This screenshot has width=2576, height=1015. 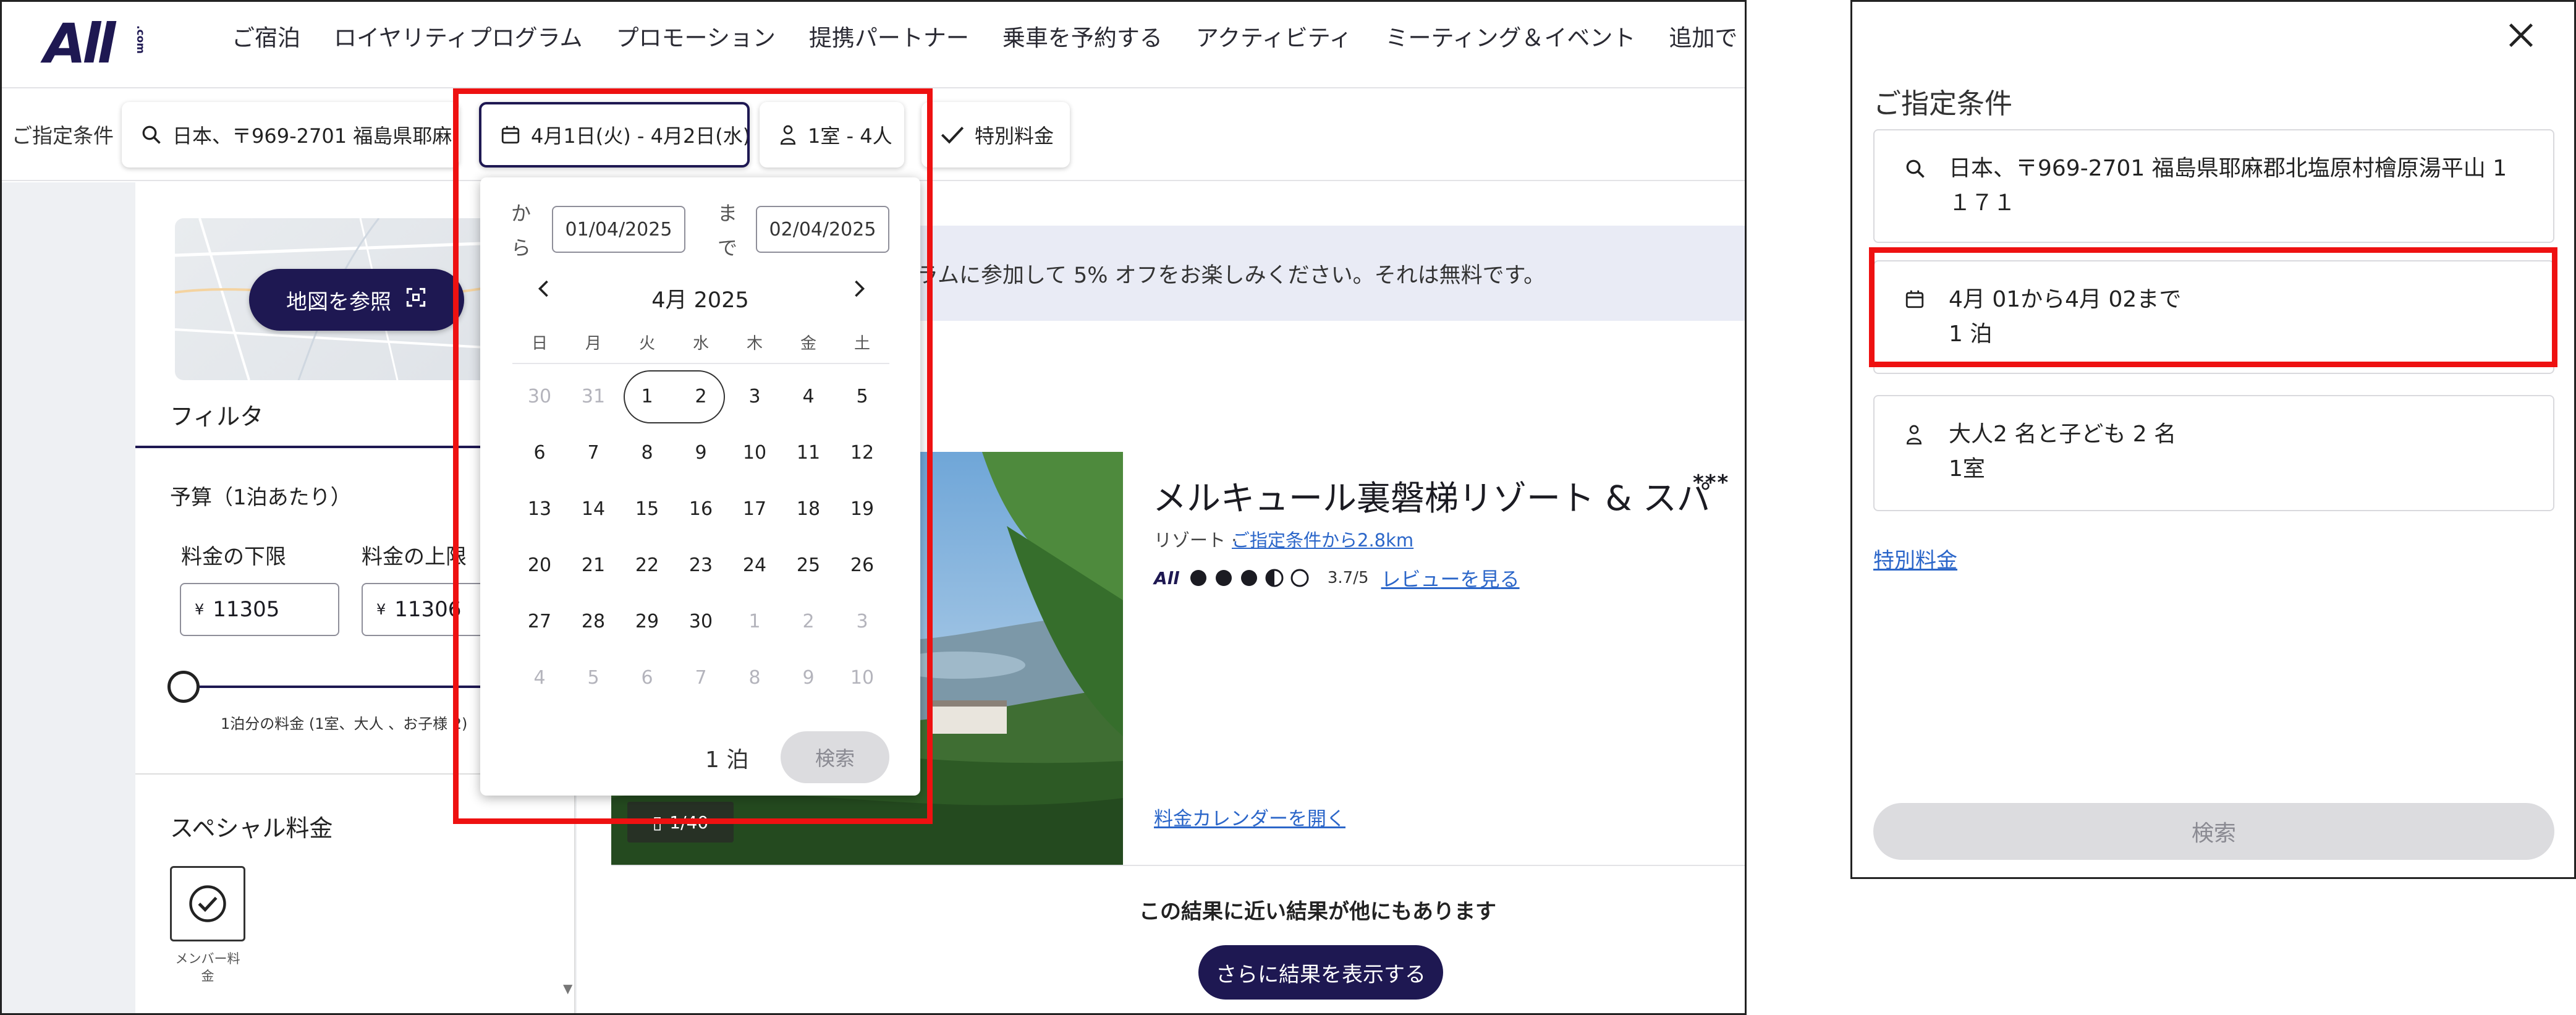 I want to click on panel-rooms: 1室, so click(x=1967, y=469).